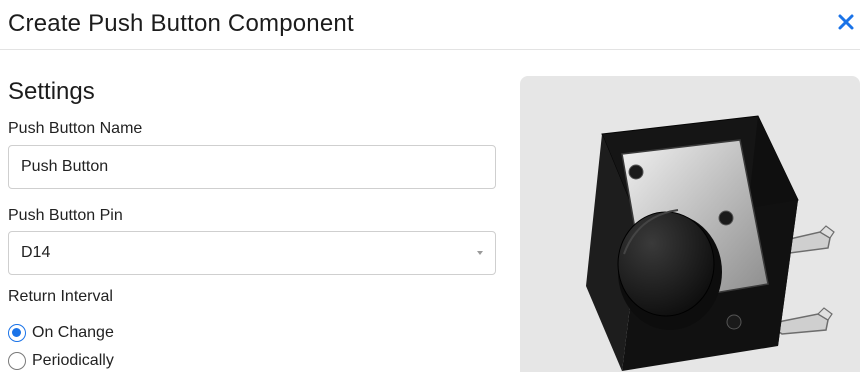  Describe the element at coordinates (75, 128) in the screenshot. I see `push-button-name-label: Push Button Name` at that location.